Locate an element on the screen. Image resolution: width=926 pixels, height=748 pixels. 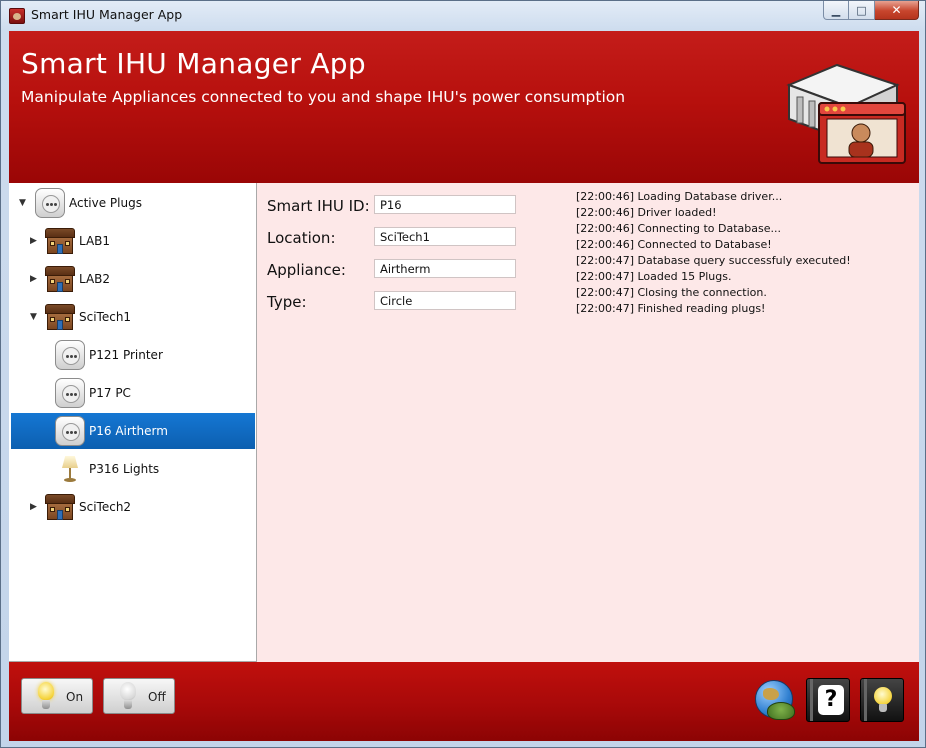
lamp-icon is located at coordinates (70, 469).